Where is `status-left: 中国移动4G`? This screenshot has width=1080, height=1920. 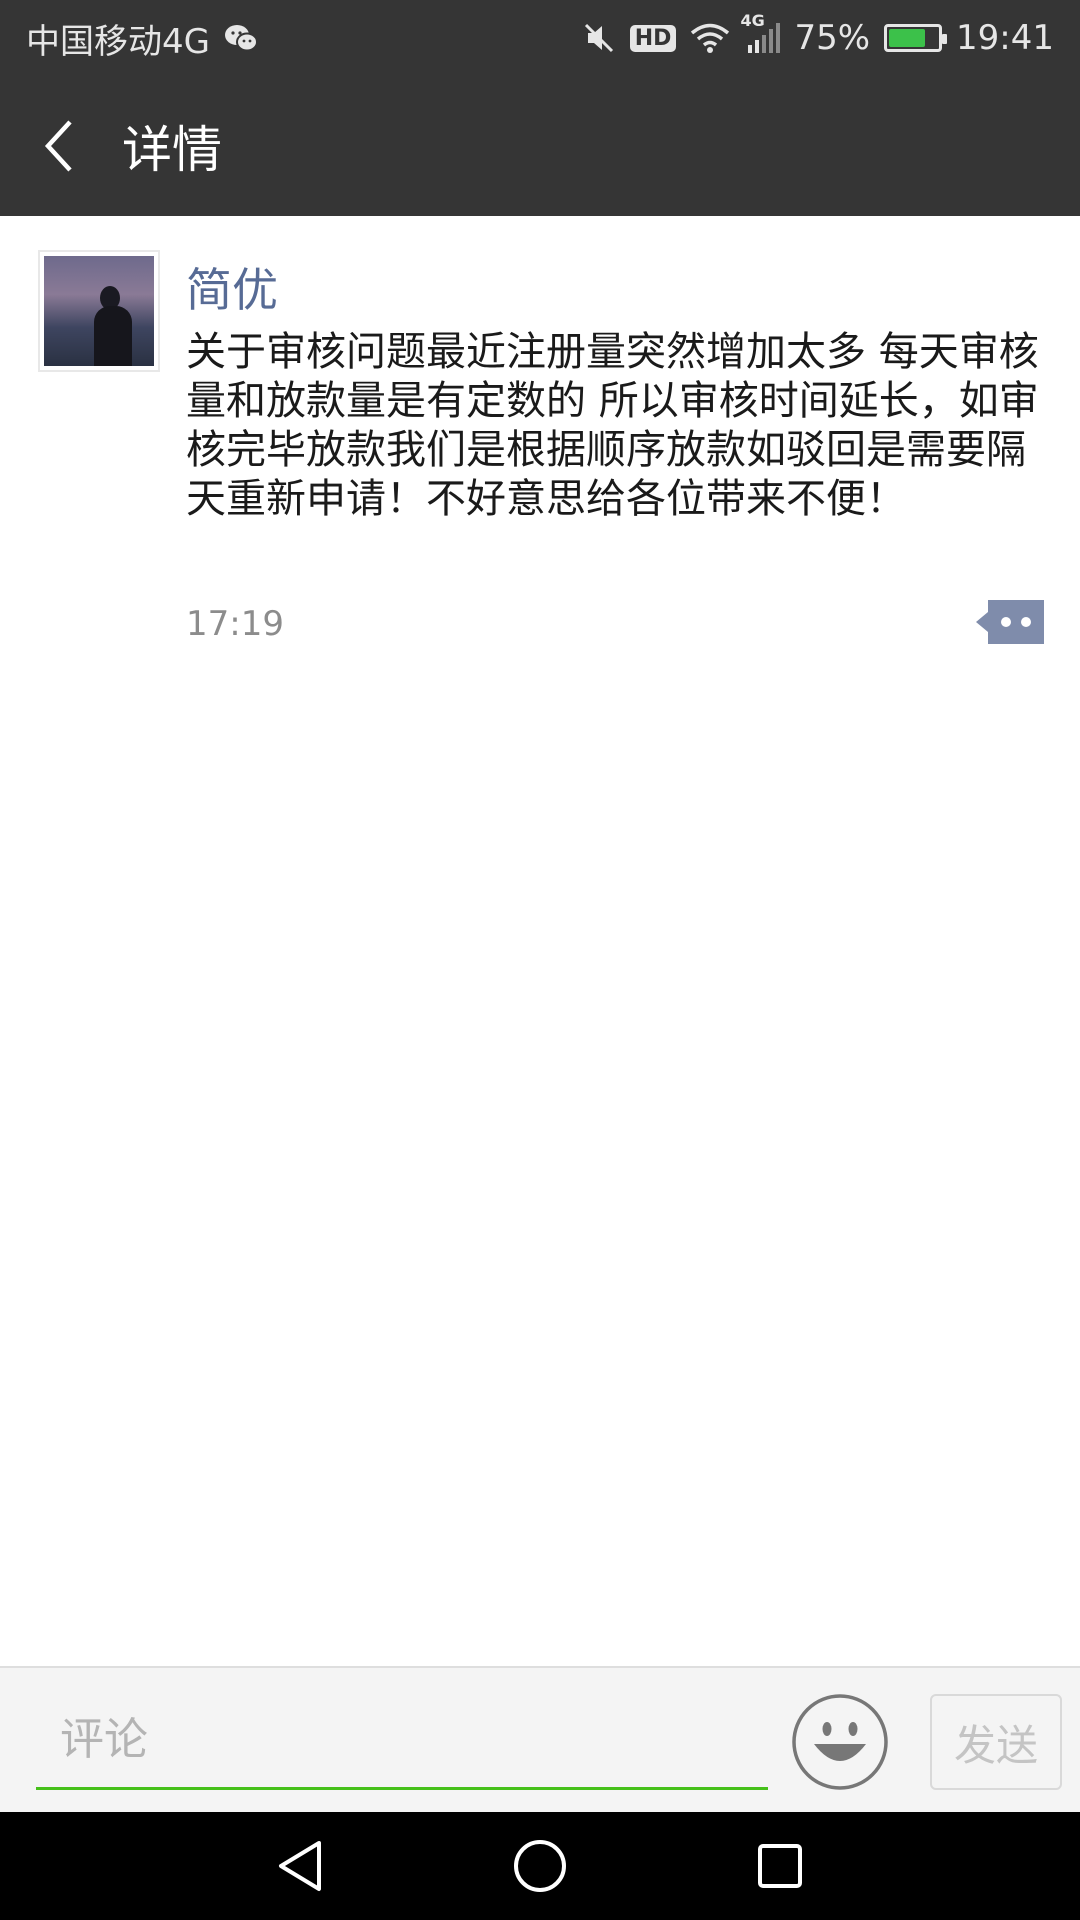
status-left: 中国移动4G is located at coordinates (142, 38).